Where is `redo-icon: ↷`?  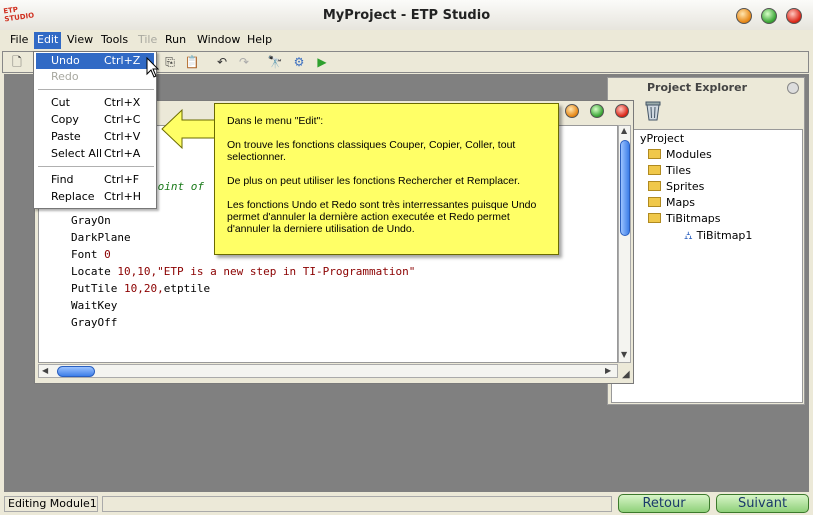
redo-icon: ↷ is located at coordinates (244, 62).